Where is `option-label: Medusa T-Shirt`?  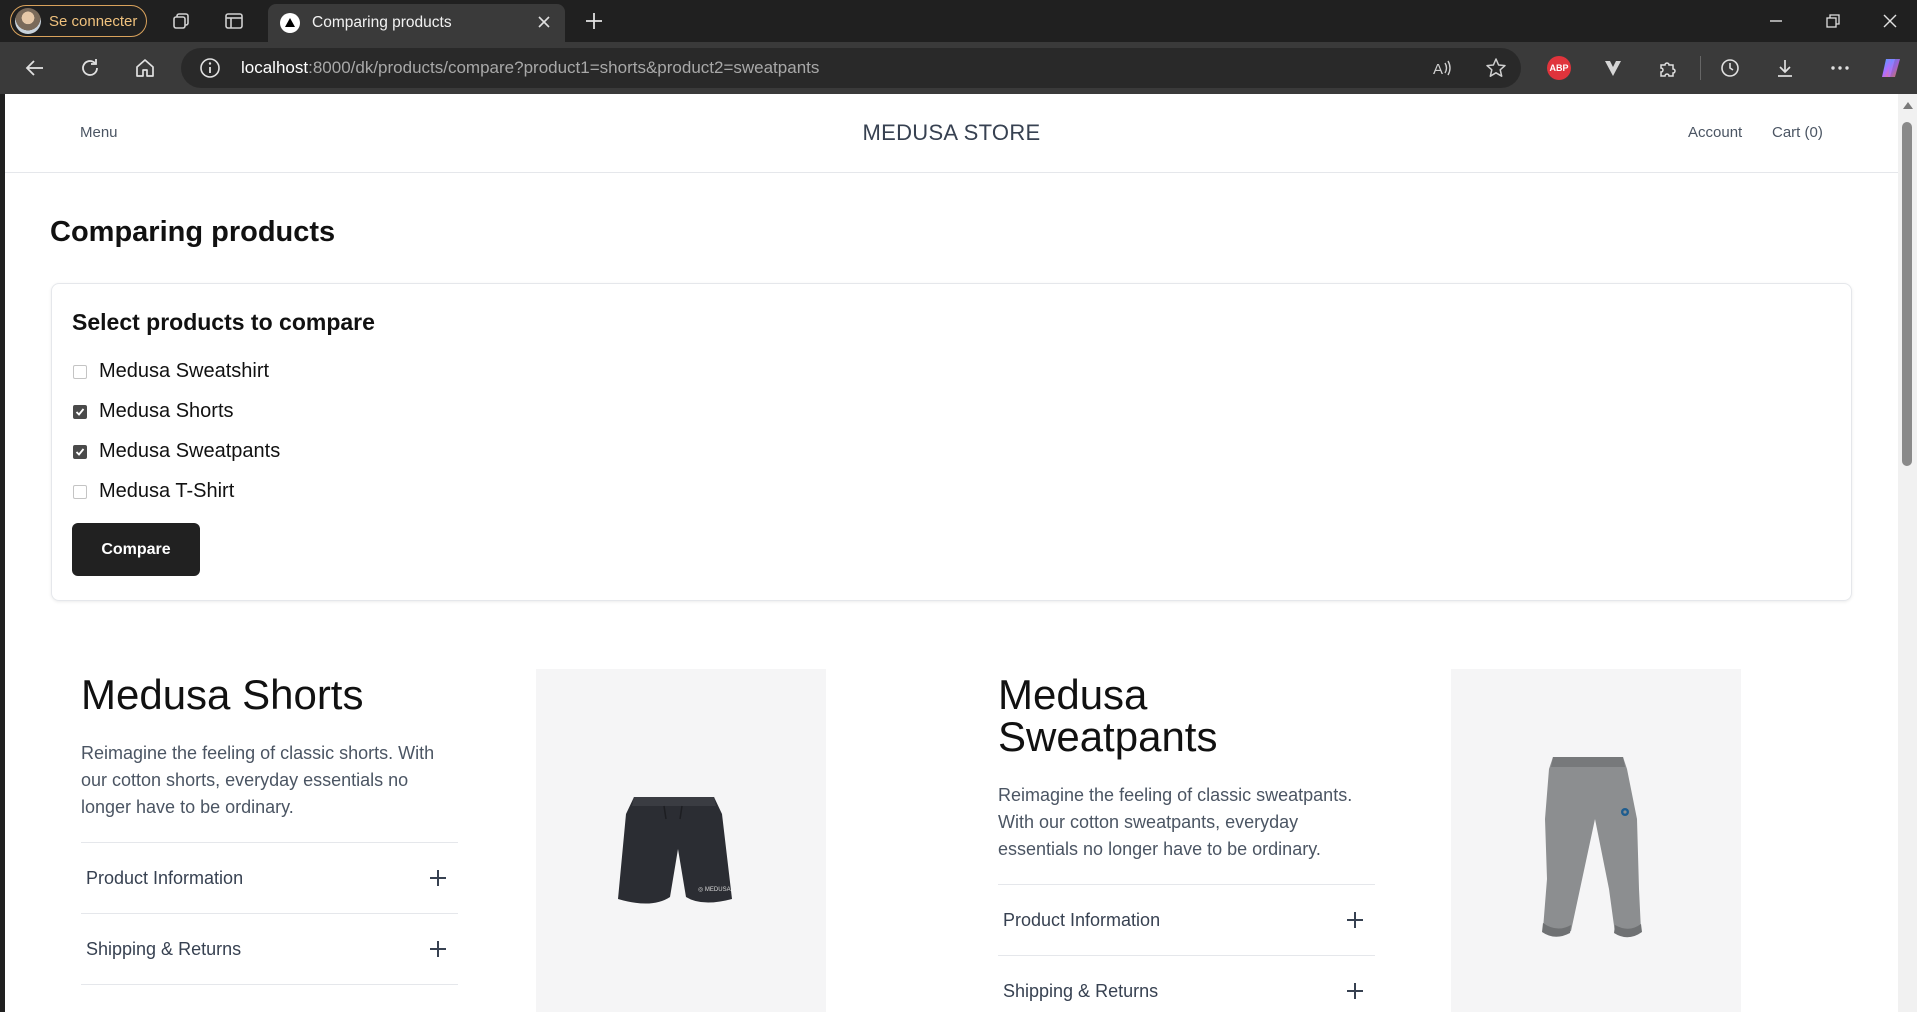 option-label: Medusa T-Shirt is located at coordinates (167, 491).